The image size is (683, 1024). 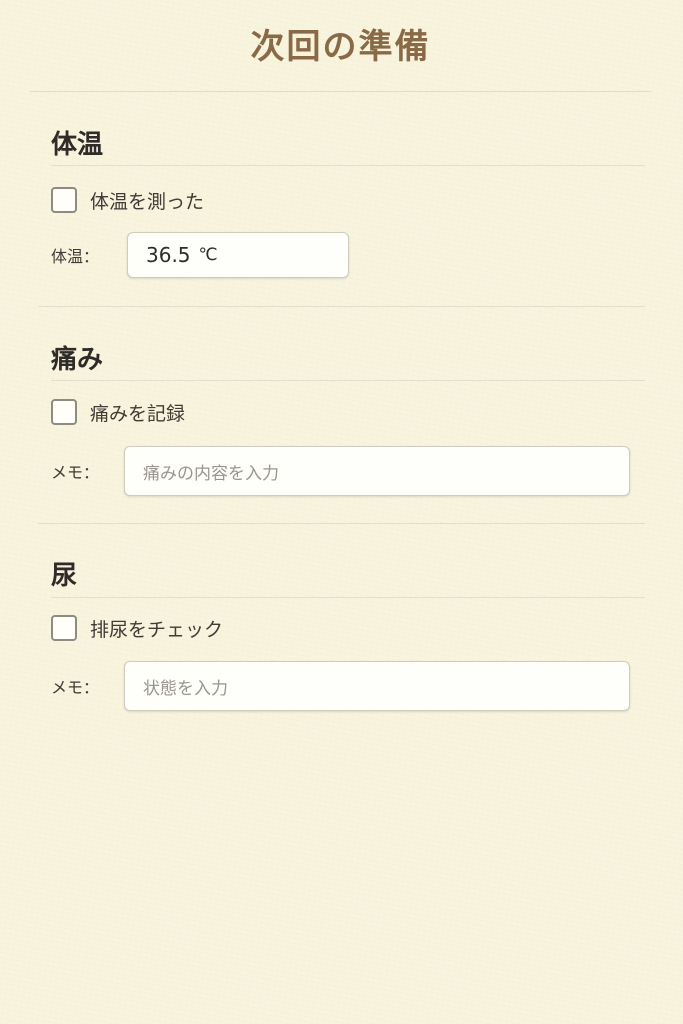 I want to click on section-title-pain: 痛み, so click(x=77, y=360).